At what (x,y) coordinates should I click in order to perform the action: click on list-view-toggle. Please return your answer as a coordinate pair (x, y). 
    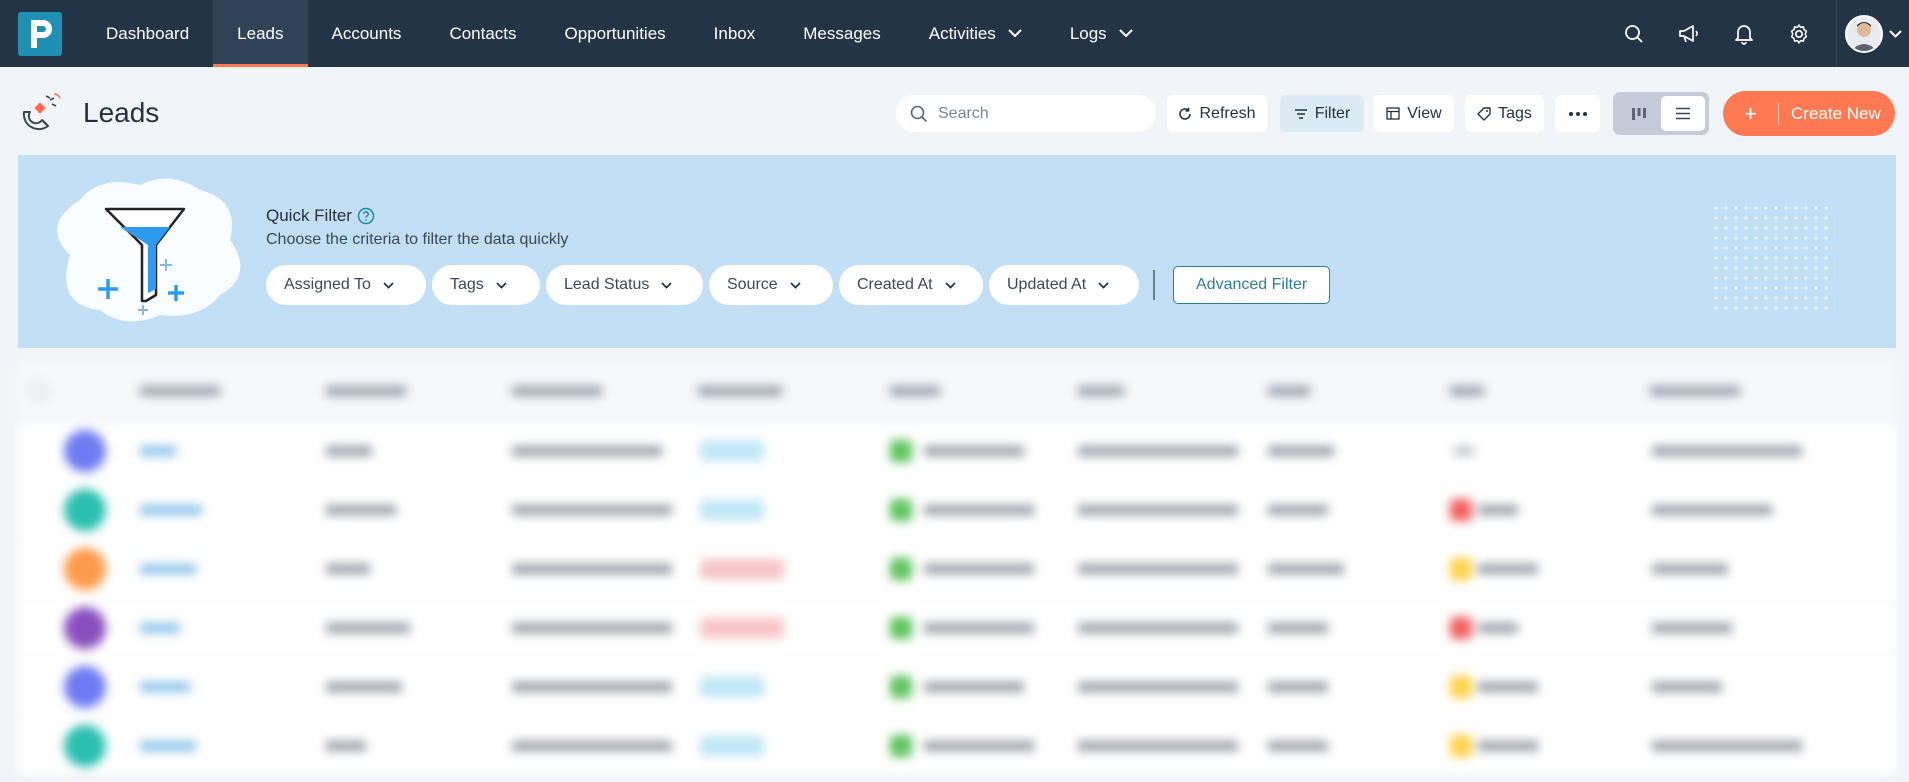
    Looking at the image, I should click on (1683, 113).